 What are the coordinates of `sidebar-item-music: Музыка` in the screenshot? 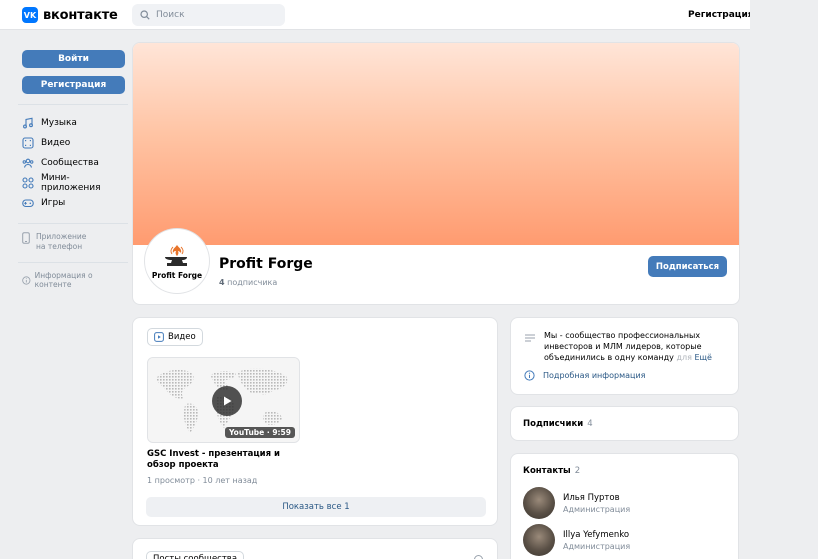 It's located at (75, 123).